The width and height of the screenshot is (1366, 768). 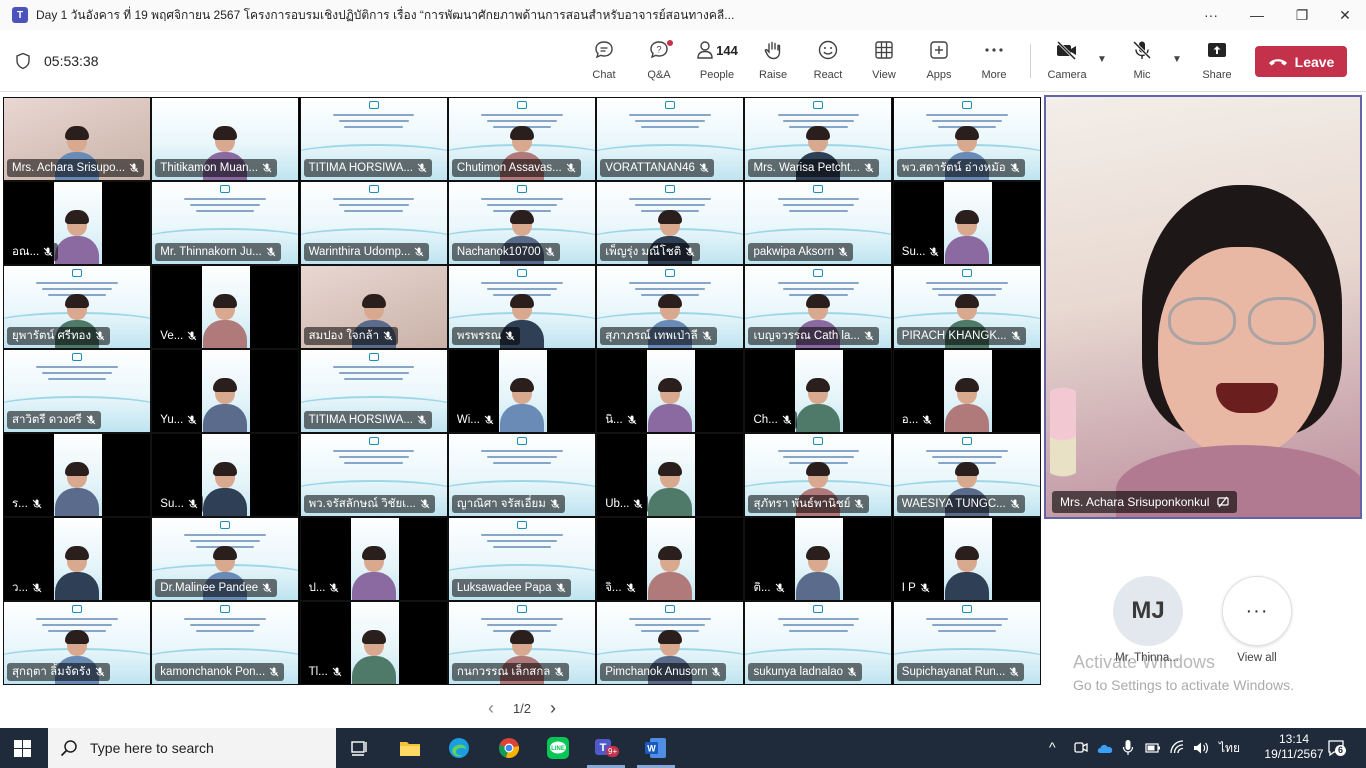 What do you see at coordinates (360, 748) in the screenshot?
I see `task-view-icon` at bounding box center [360, 748].